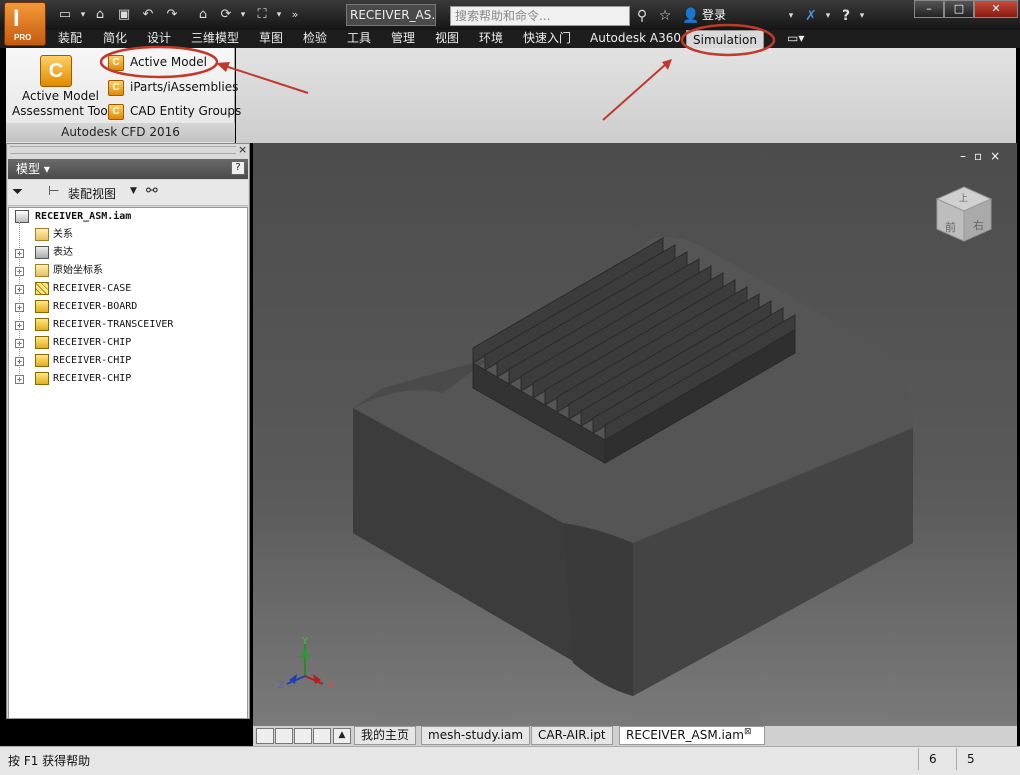  What do you see at coordinates (25, 24) in the screenshot?
I see `application-menu-button: I PRO` at bounding box center [25, 24].